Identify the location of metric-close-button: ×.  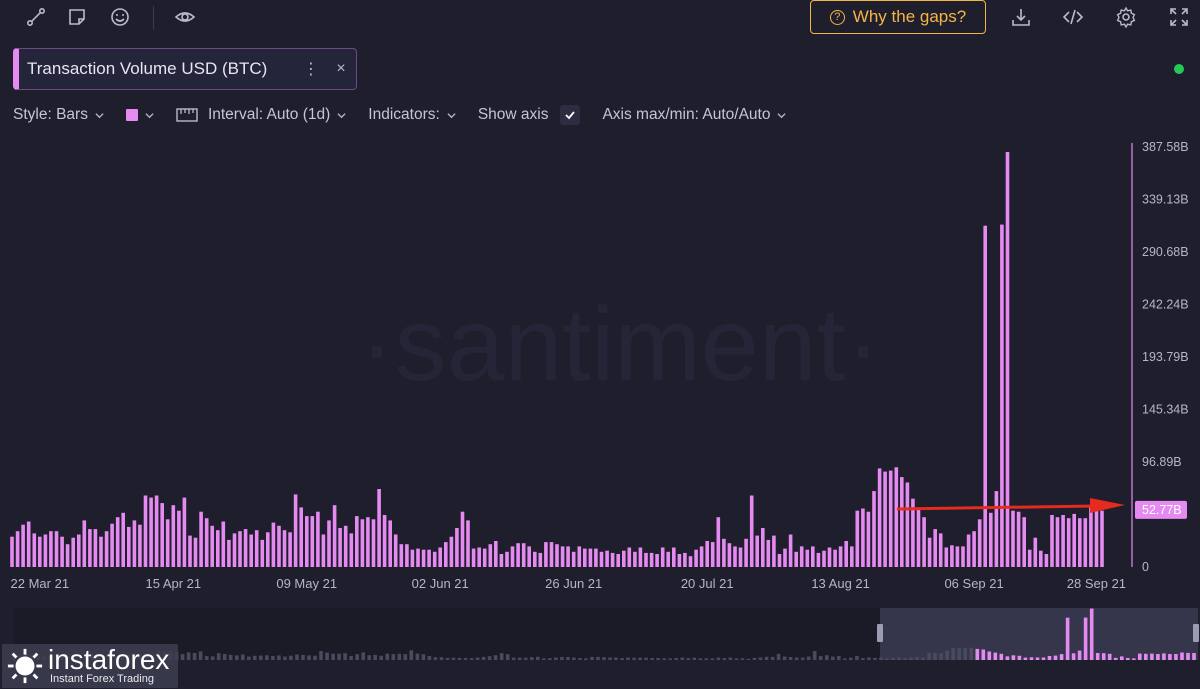
(341, 69).